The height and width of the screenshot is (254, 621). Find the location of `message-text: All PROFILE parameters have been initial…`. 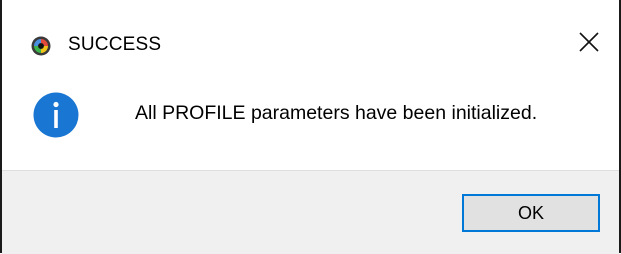

message-text: All PROFILE parameters have been initial… is located at coordinates (336, 113).